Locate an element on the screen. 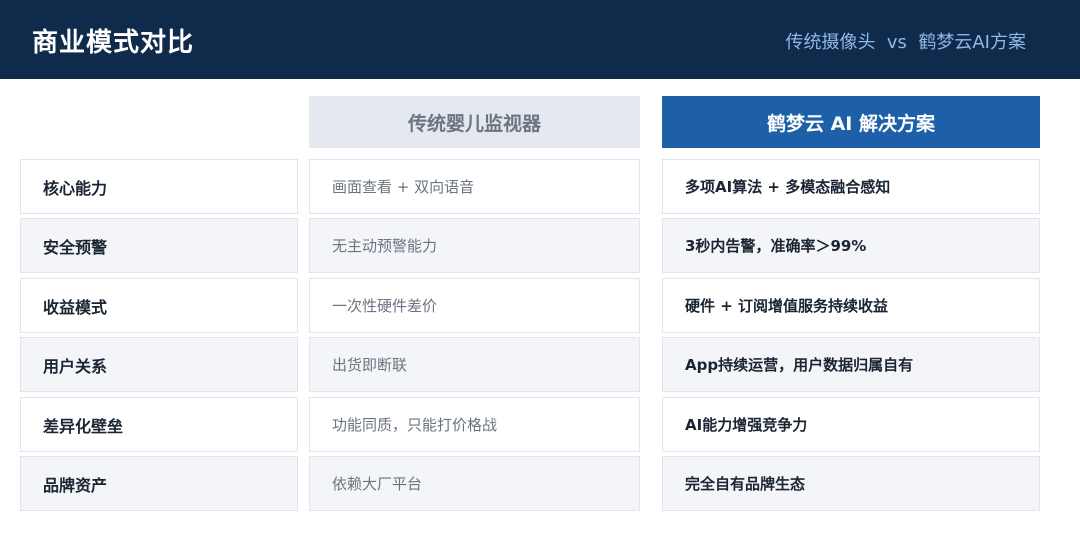  header-bar: 商业模式对比 传统摄像头 vs 鹤梦云AI方案 is located at coordinates (540, 39).